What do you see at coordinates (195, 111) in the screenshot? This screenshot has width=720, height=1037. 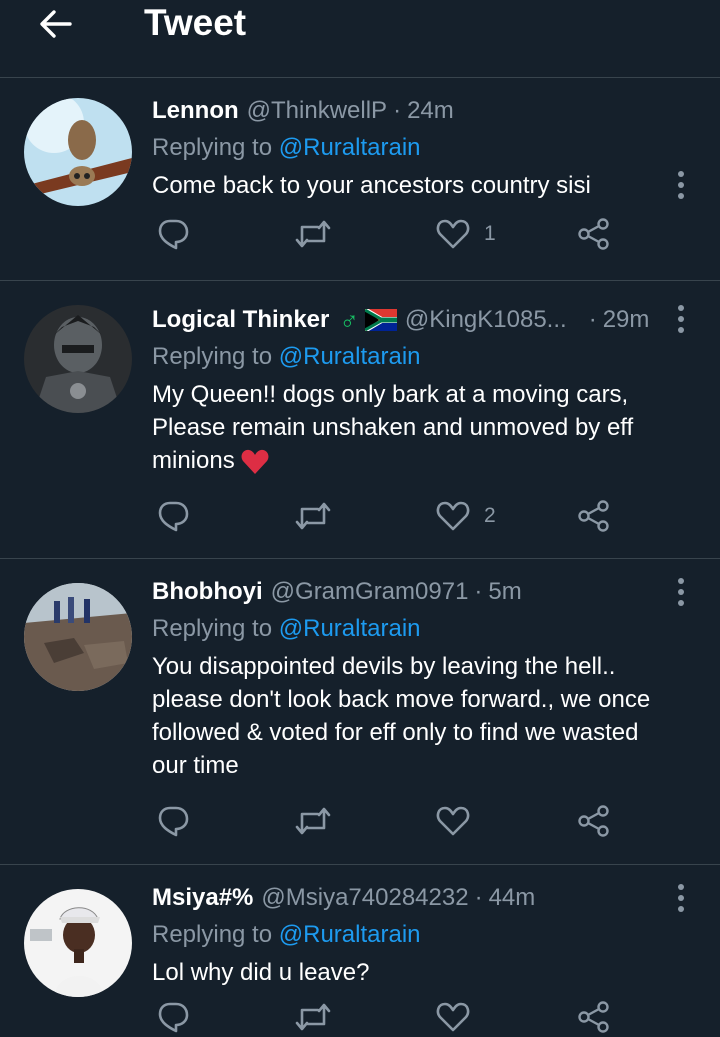 I see `author-name: Lennon` at bounding box center [195, 111].